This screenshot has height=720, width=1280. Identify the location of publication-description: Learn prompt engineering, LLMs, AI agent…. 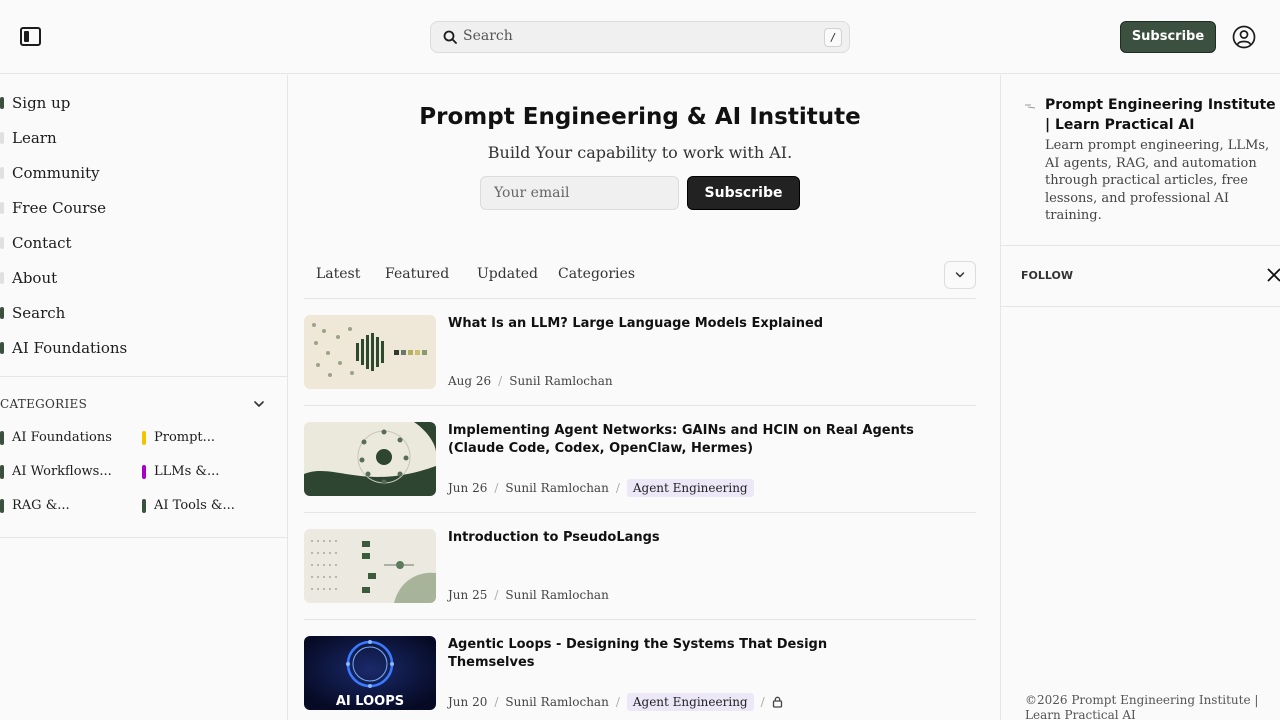
(1157, 180).